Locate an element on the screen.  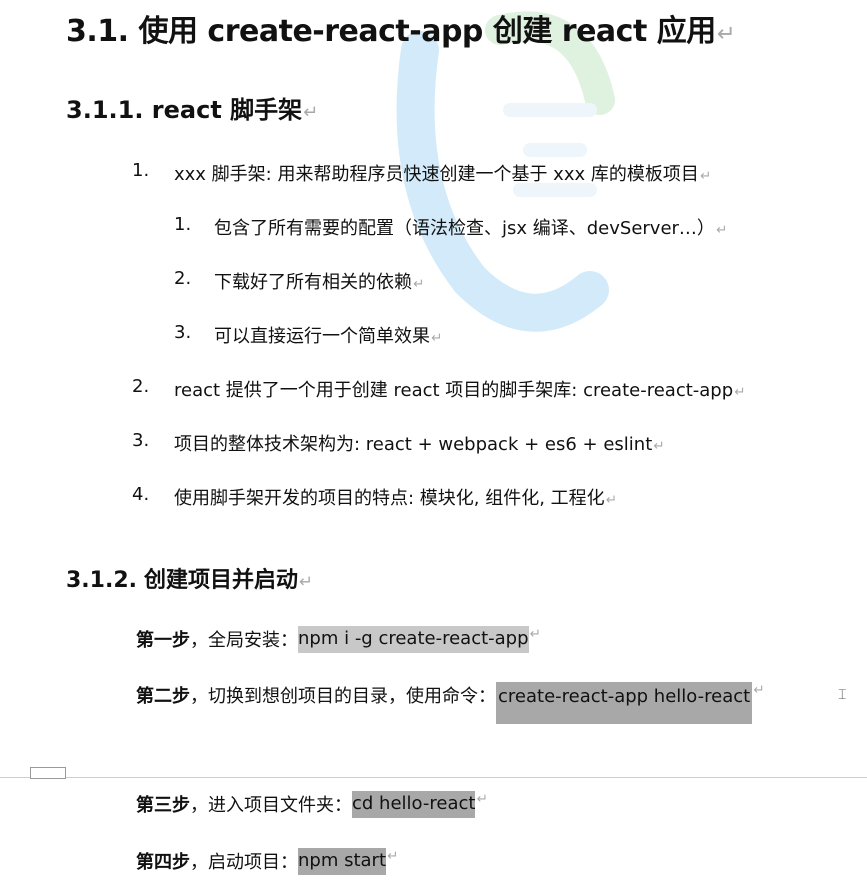
heading-level-3: 3.1.2. 创建项目并启动↵ is located at coordinates (189, 578).